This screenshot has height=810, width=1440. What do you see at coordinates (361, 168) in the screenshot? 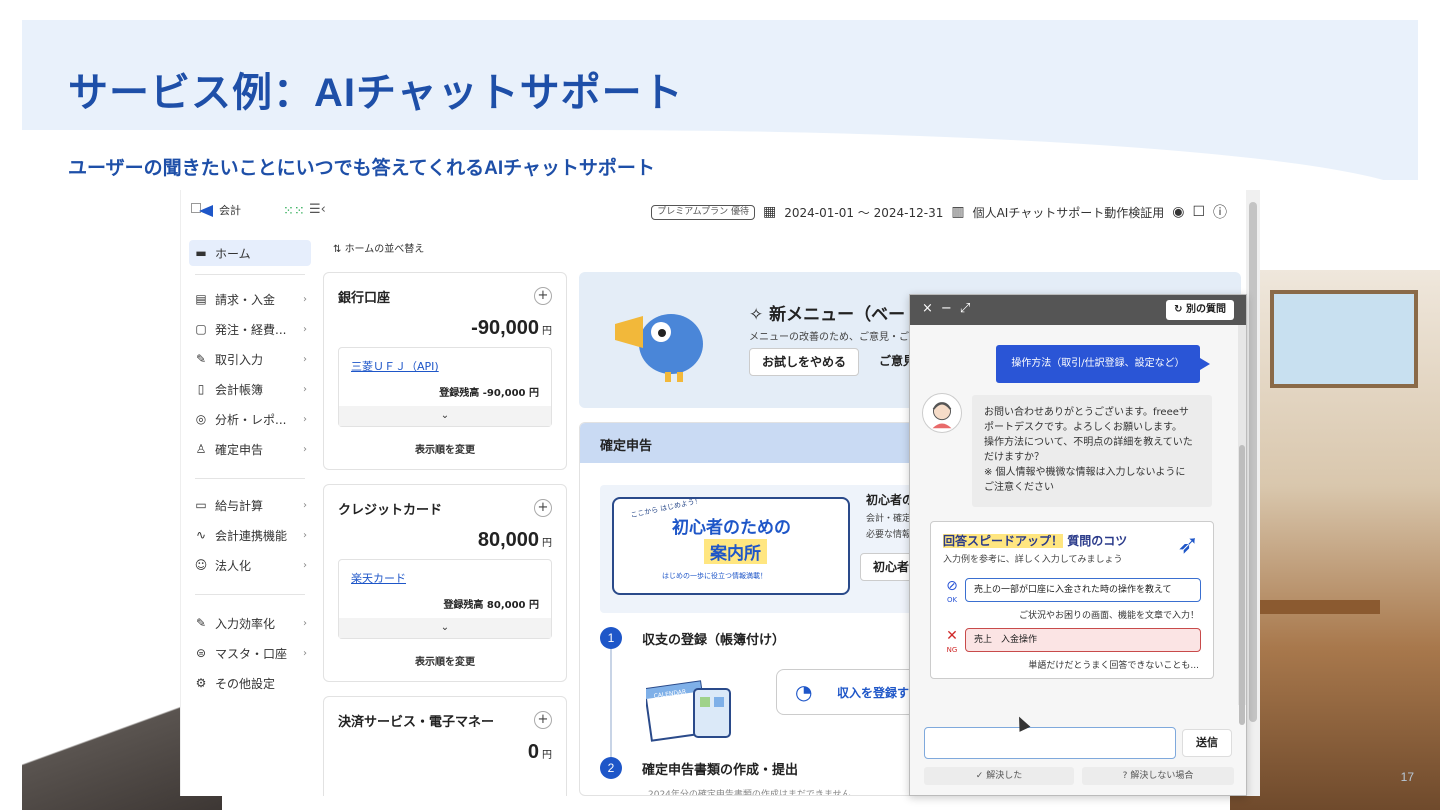
I see `slide-subtitle: ユーザーの聞きたいことにいつでも答えてくれるAIチャットサポート` at bounding box center [361, 168].